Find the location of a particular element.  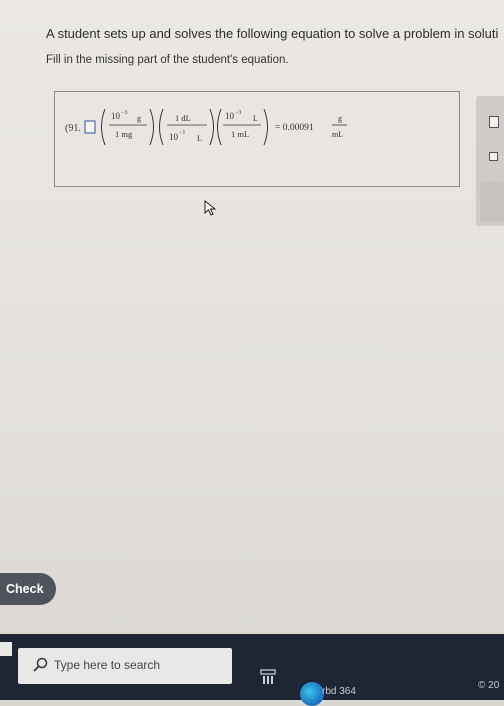

windows-icon is located at coordinates (6, 649).